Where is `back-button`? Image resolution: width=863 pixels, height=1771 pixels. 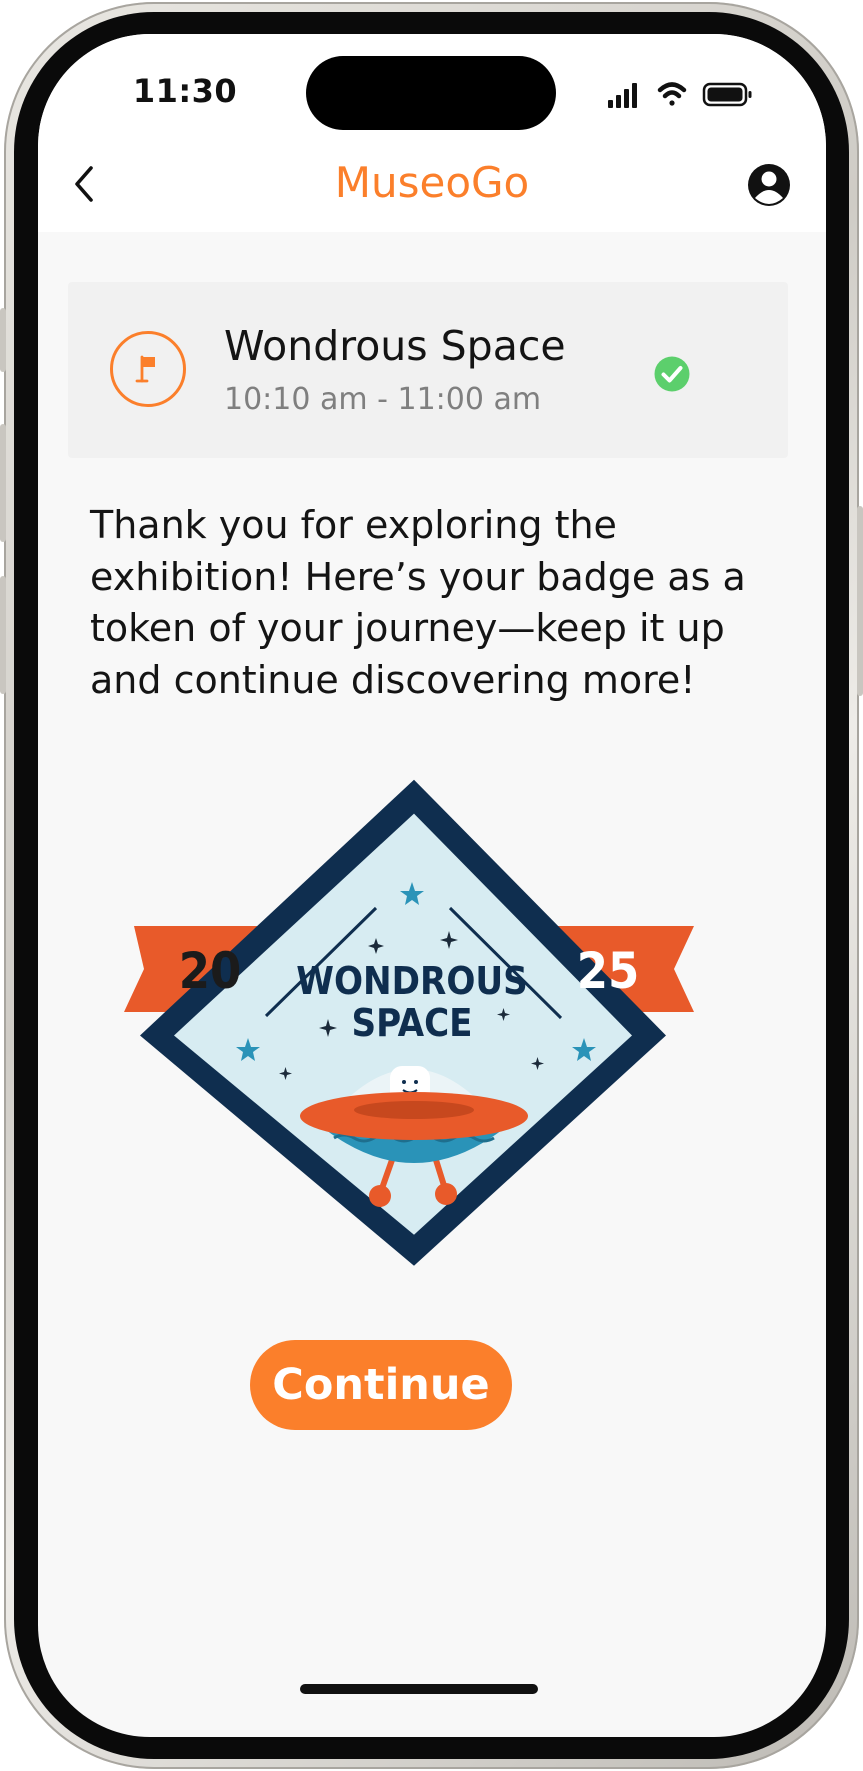
back-button is located at coordinates (84, 184).